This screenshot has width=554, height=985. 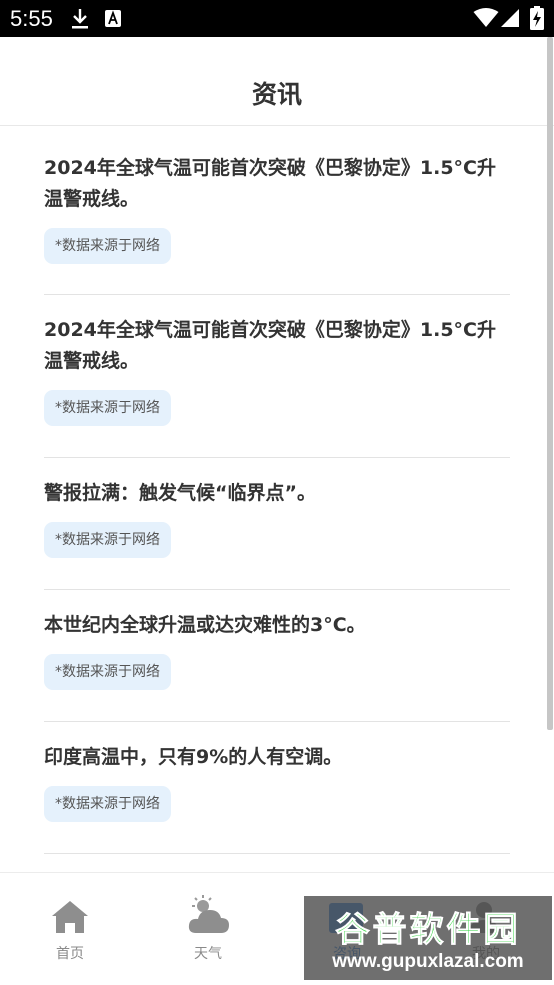 What do you see at coordinates (510, 18) in the screenshot?
I see `signal-icon` at bounding box center [510, 18].